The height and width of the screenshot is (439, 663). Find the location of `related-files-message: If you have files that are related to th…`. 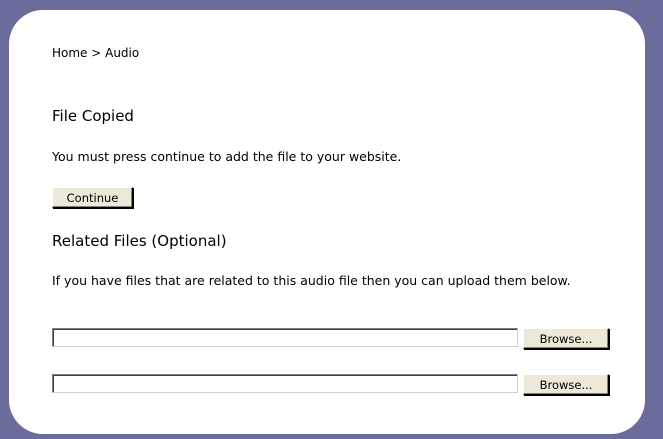

related-files-message: If you have files that are related to th… is located at coordinates (311, 280).